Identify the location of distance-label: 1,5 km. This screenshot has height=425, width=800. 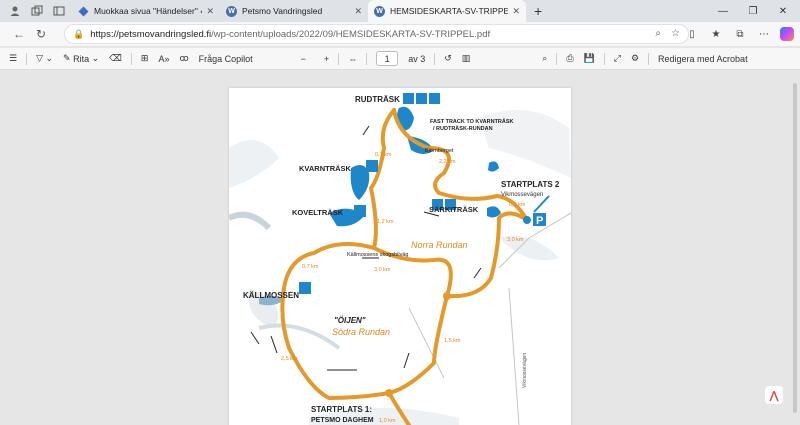
(452, 341).